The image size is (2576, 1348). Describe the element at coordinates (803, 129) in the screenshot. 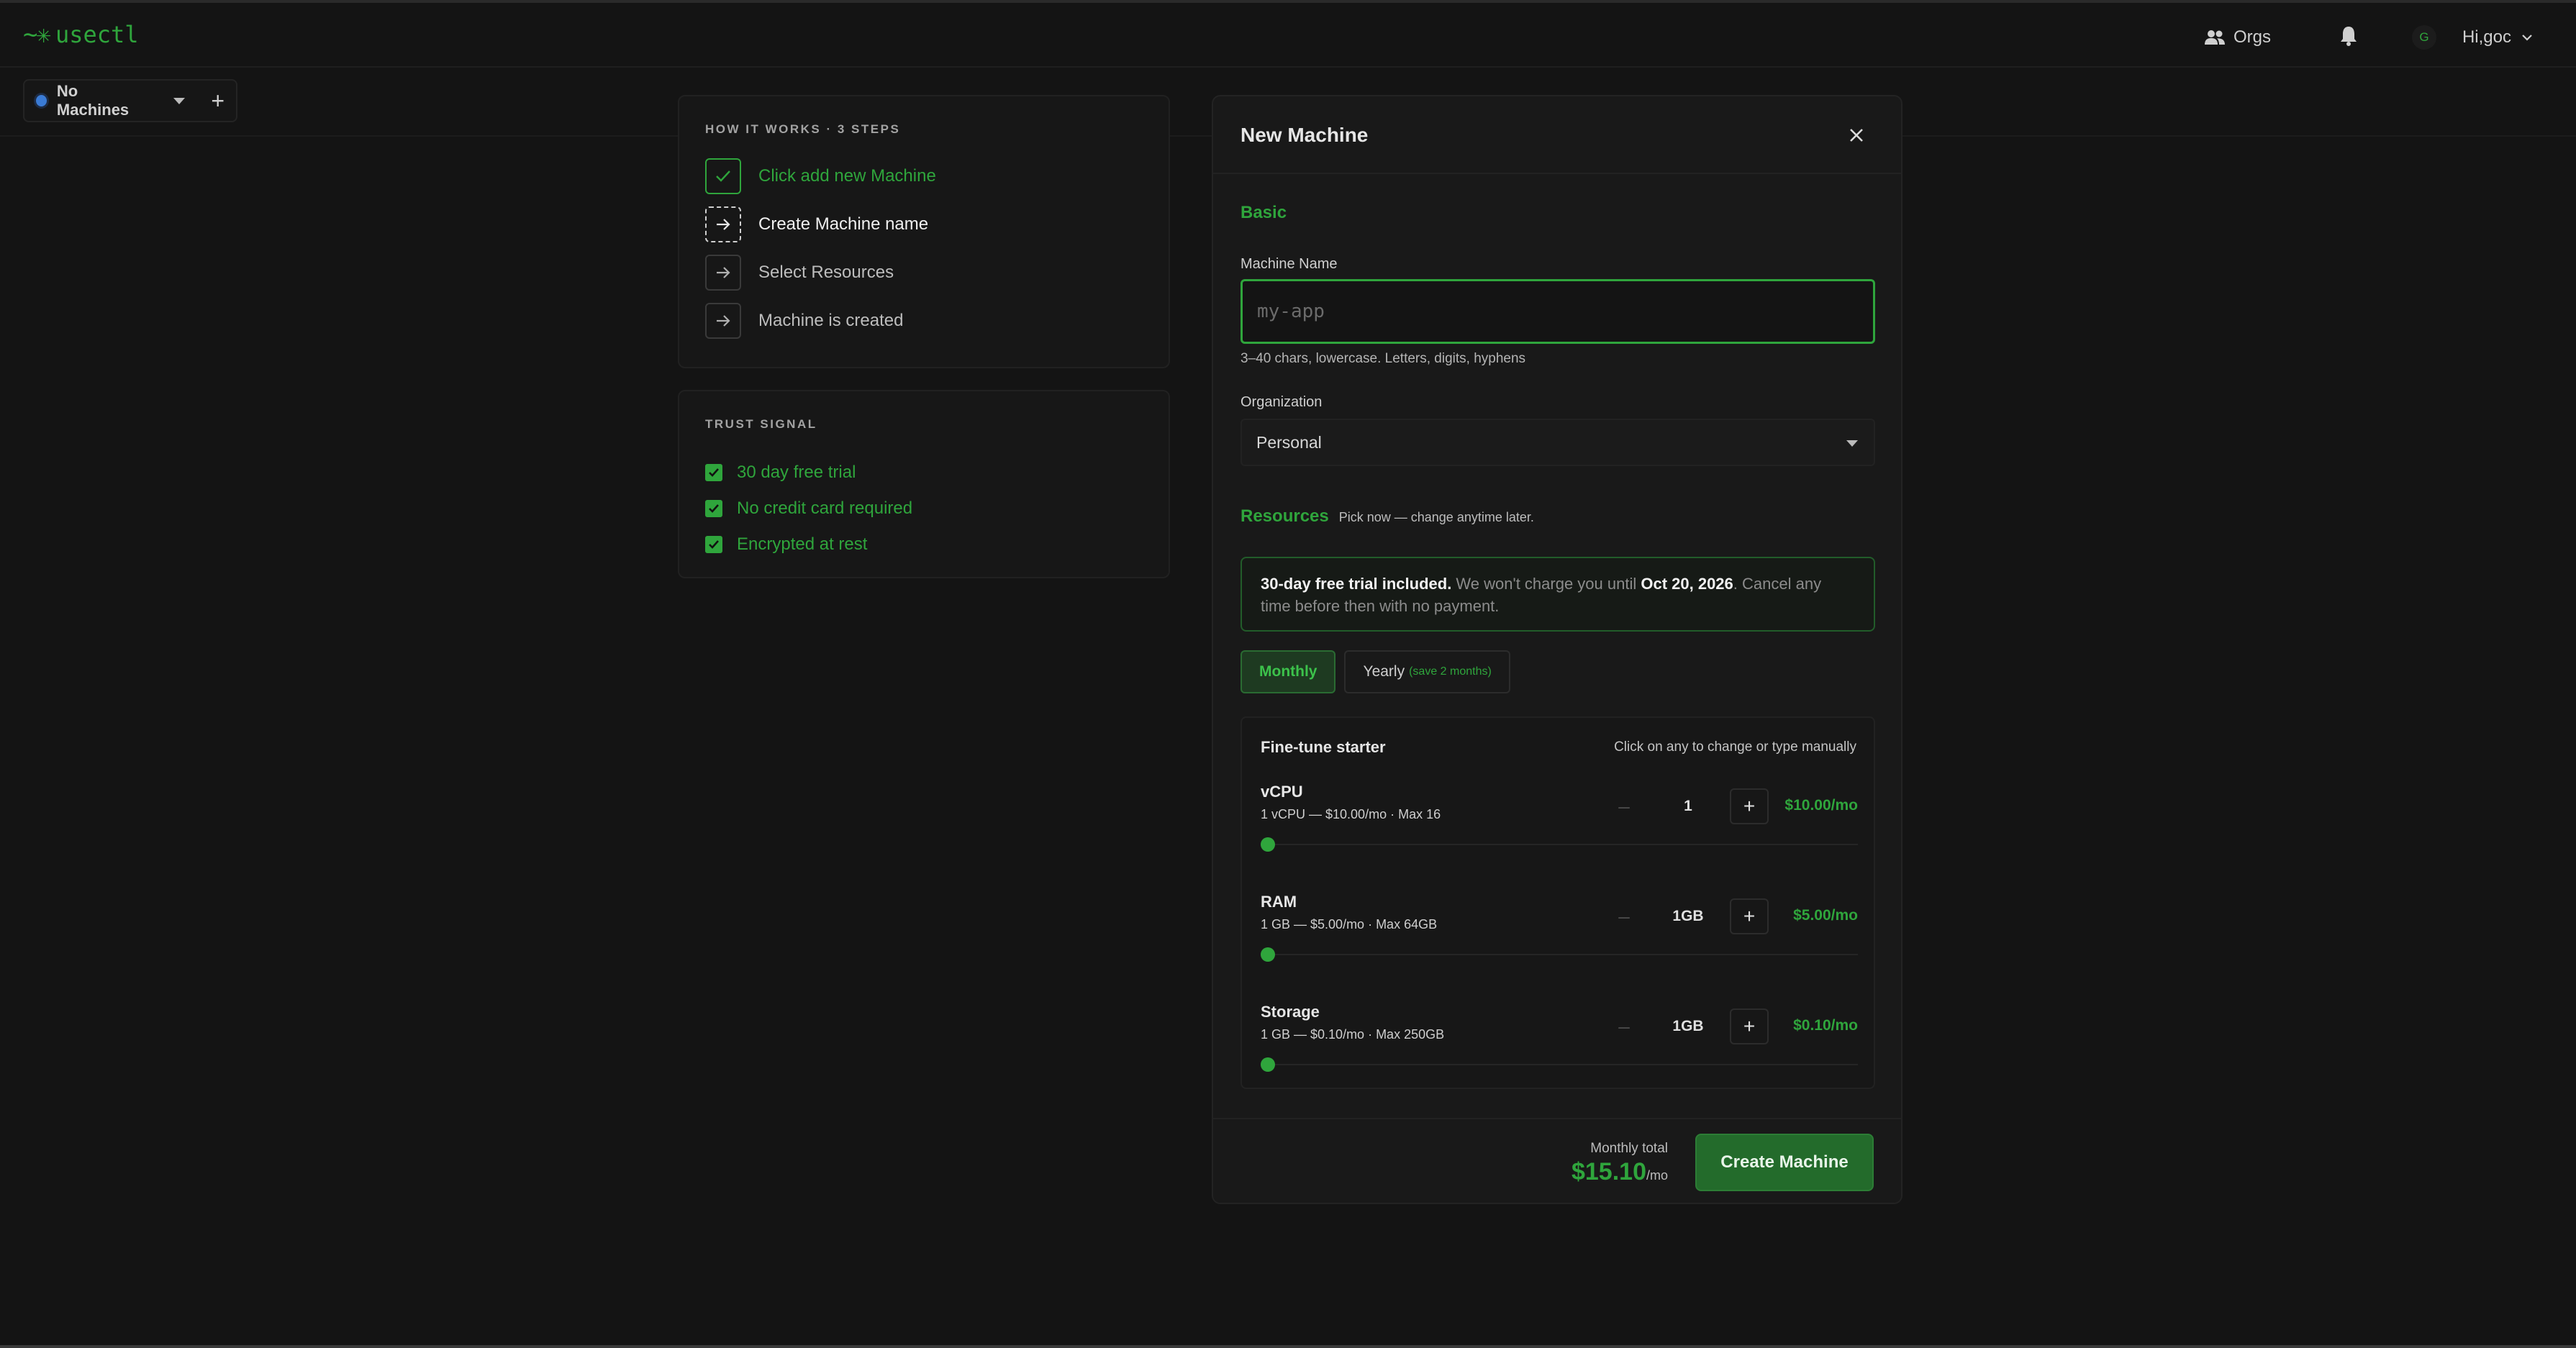

I see `how-it-works-title: HOW IT WORKS · 3 STEPS` at that location.